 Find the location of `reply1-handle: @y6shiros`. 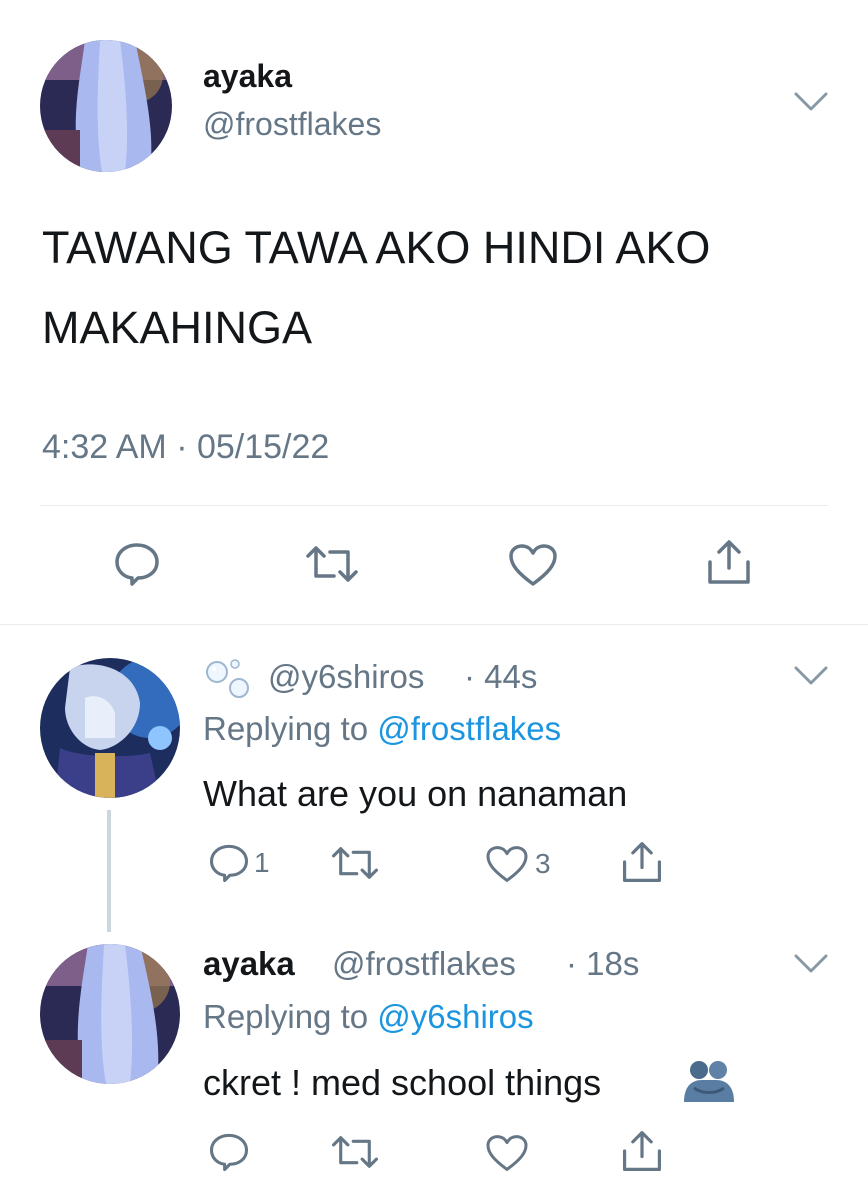

reply1-handle: @y6shiros is located at coordinates (346, 677).